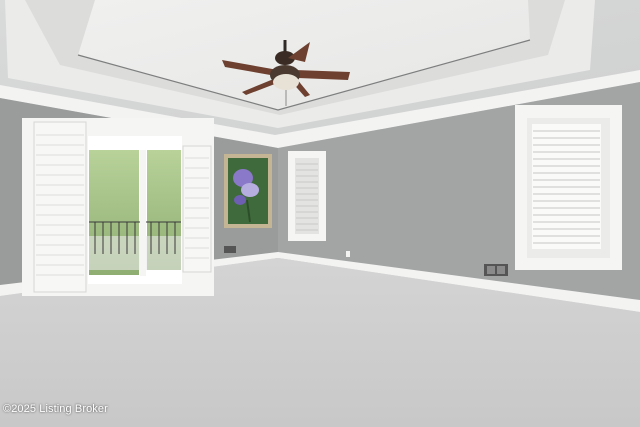  I want to click on balcony-railing, so click(135, 237).